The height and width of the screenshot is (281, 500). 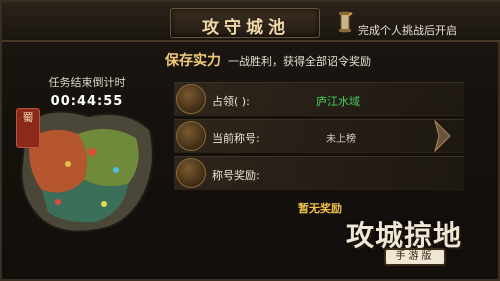 I want to click on current-title-value: 未上榜, so click(x=341, y=139).